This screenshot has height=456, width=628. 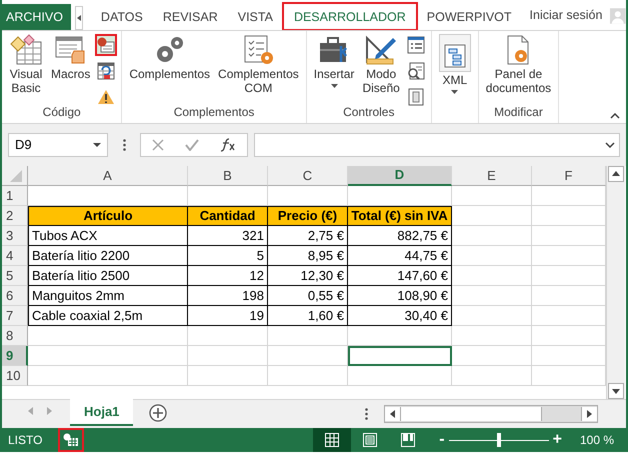 I want to click on scroll-down-icon, so click(x=616, y=391).